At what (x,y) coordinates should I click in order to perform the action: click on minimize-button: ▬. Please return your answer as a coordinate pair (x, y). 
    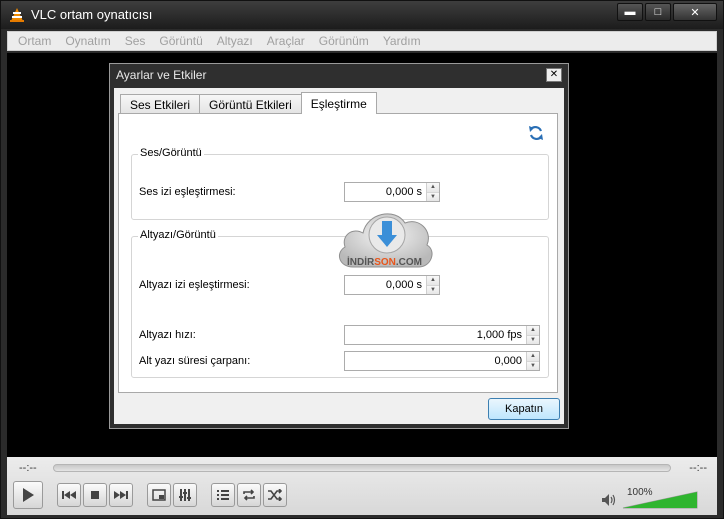
    Looking at the image, I should click on (630, 12).